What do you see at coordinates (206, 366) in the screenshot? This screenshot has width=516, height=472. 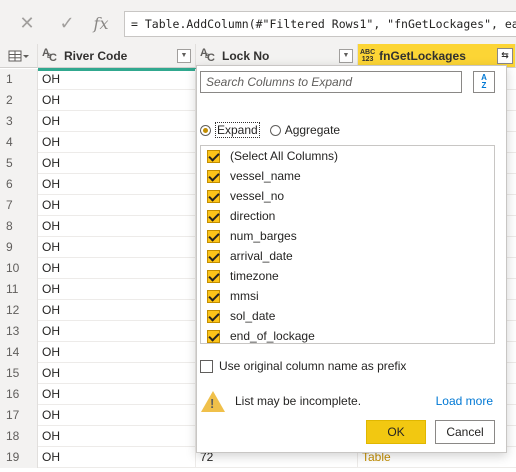 I see `prefix-checkbox` at bounding box center [206, 366].